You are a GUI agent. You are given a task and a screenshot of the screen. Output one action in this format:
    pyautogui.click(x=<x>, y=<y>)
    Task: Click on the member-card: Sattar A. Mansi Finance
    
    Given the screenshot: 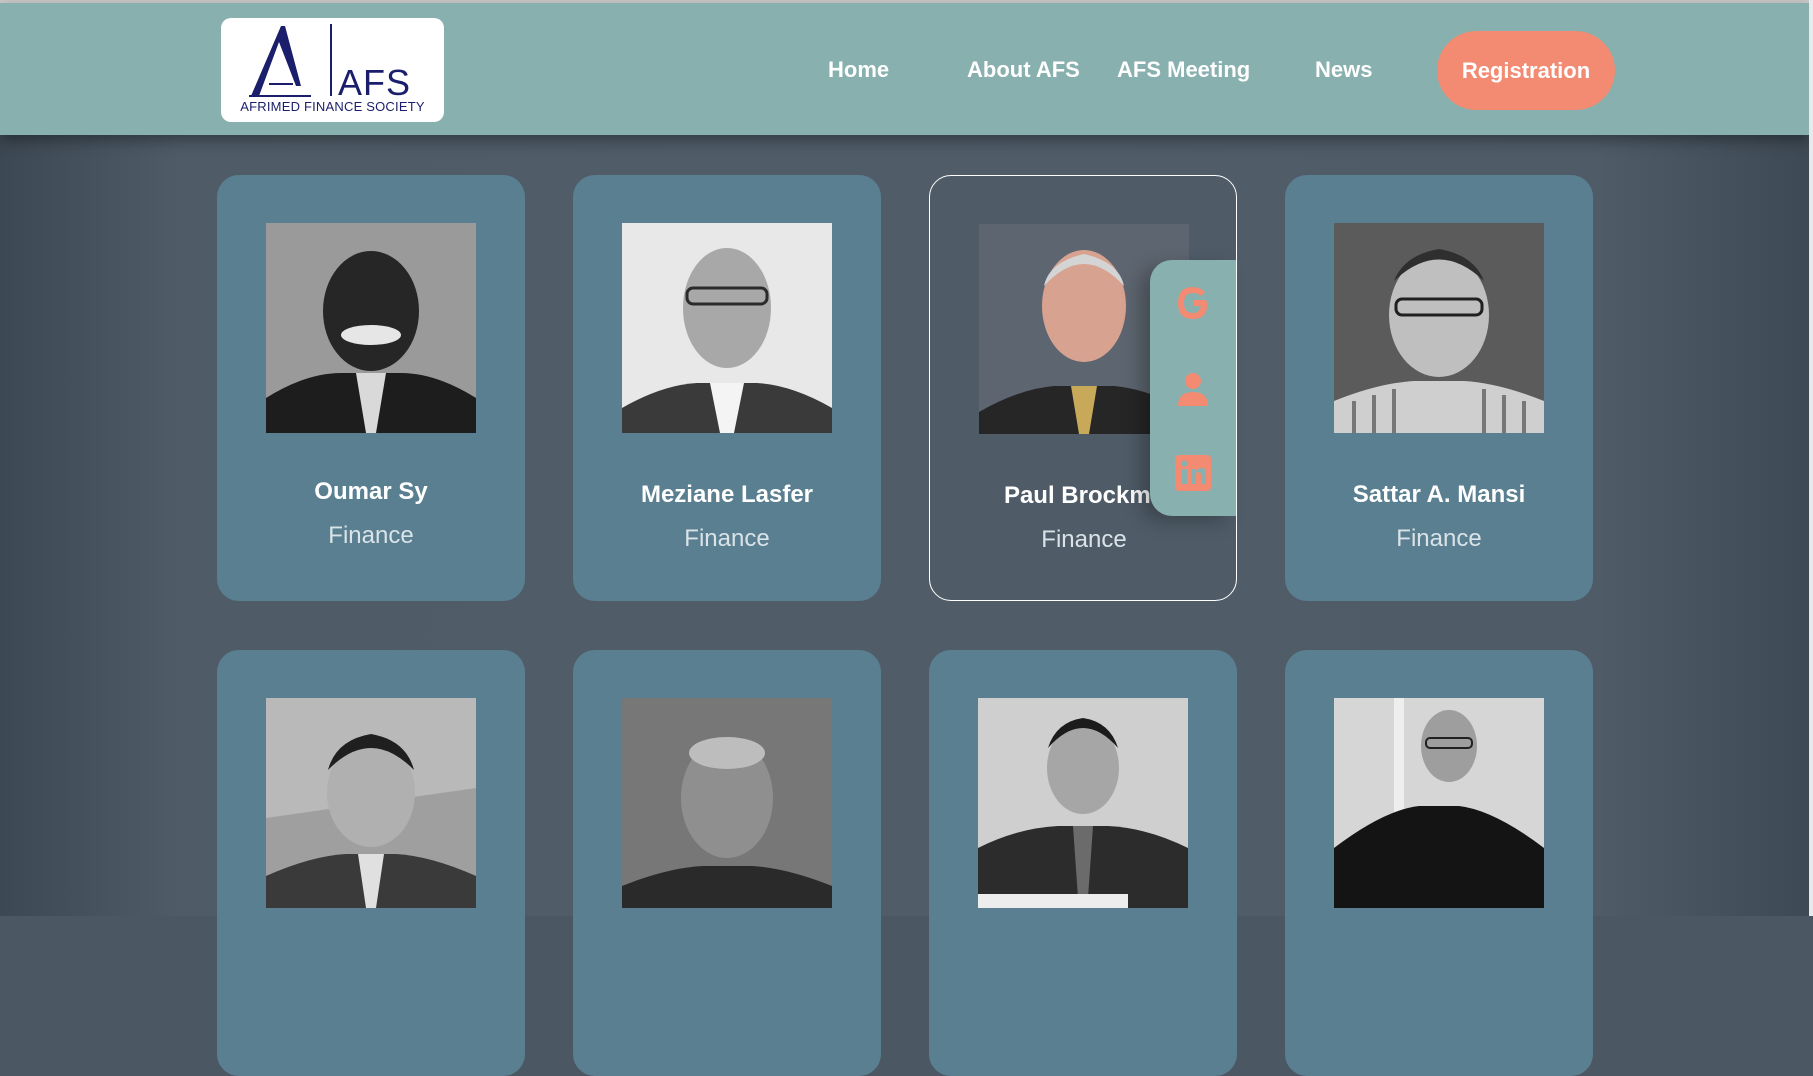 What is the action you would take?
    pyautogui.click(x=1439, y=388)
    